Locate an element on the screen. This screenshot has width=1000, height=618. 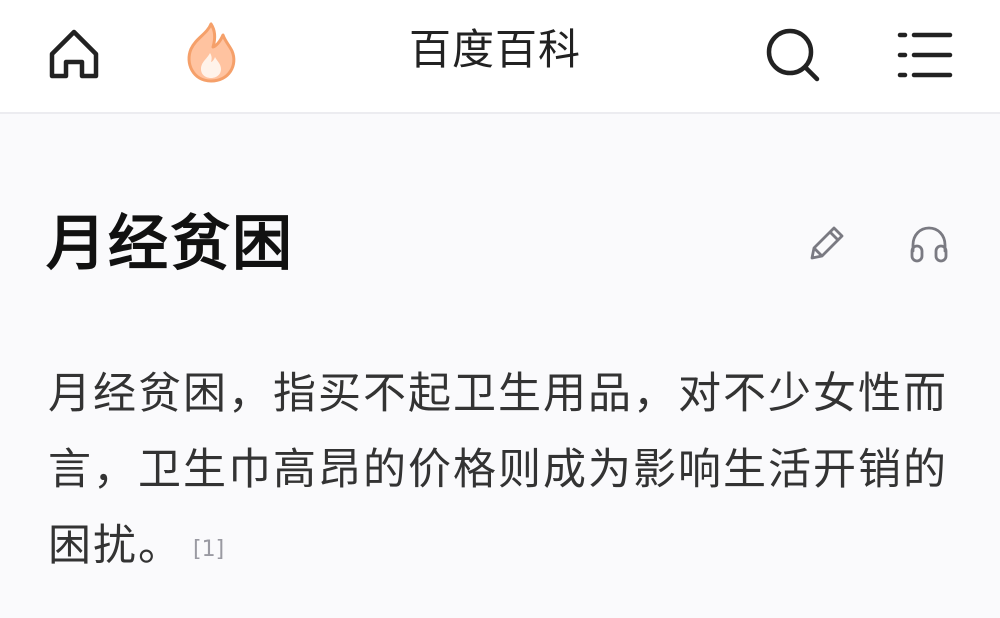
hot-button is located at coordinates (211, 53).